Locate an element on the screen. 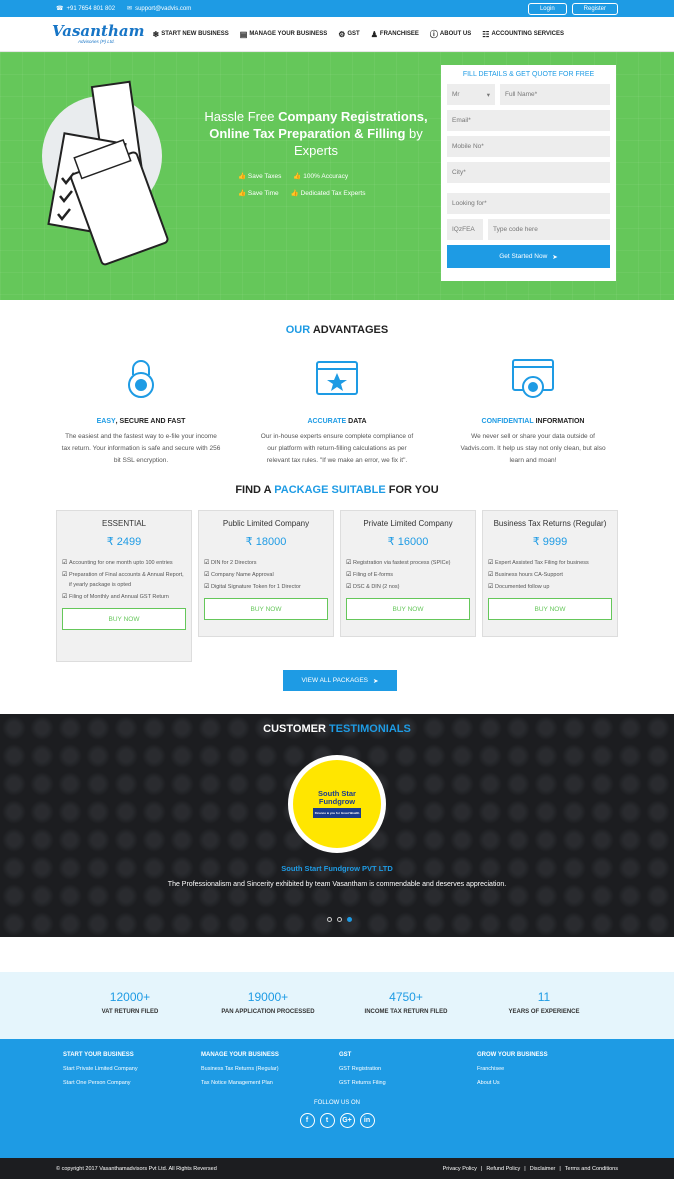 This screenshot has width=674, height=1179. linkedin-icon: in is located at coordinates (367, 1120).